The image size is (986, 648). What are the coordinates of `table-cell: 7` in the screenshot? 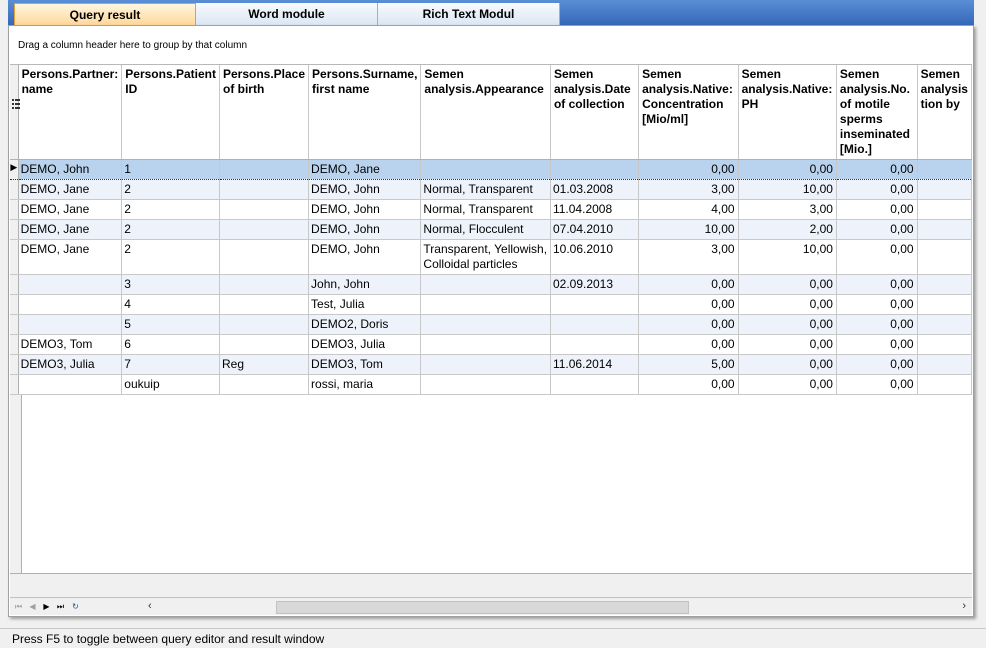 It's located at (170, 364).